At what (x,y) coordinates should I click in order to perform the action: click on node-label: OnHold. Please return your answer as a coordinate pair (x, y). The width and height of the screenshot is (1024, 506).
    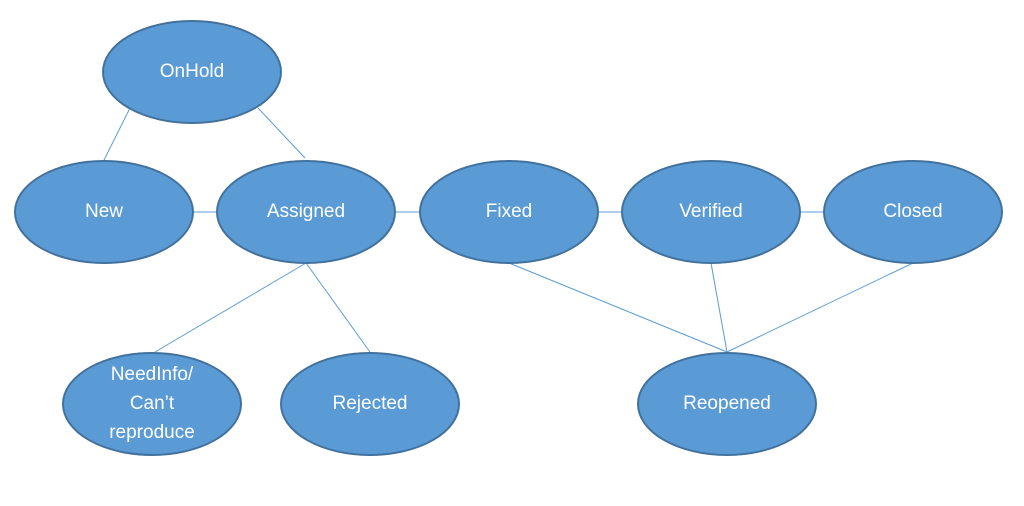
    Looking at the image, I should click on (192, 71).